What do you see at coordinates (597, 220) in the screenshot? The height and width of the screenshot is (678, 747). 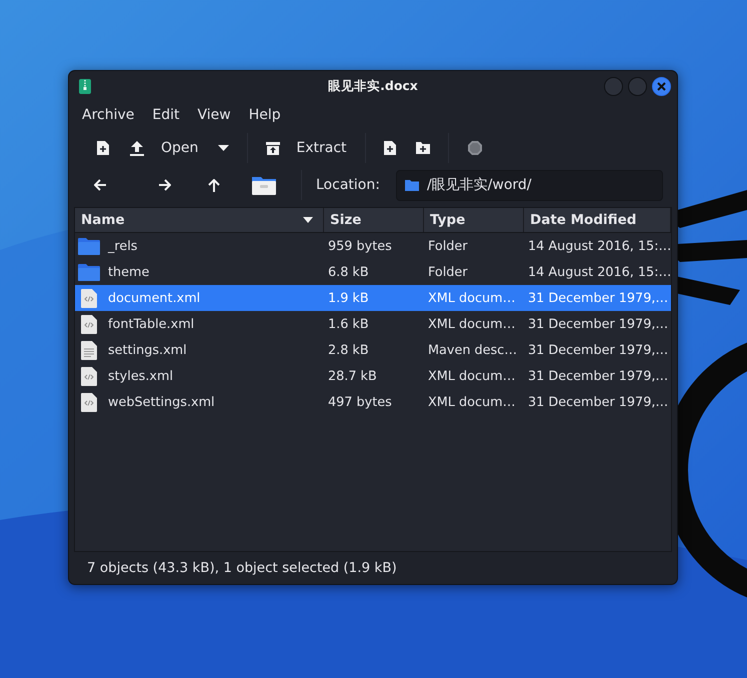 I see `column-header: Date Modified` at bounding box center [597, 220].